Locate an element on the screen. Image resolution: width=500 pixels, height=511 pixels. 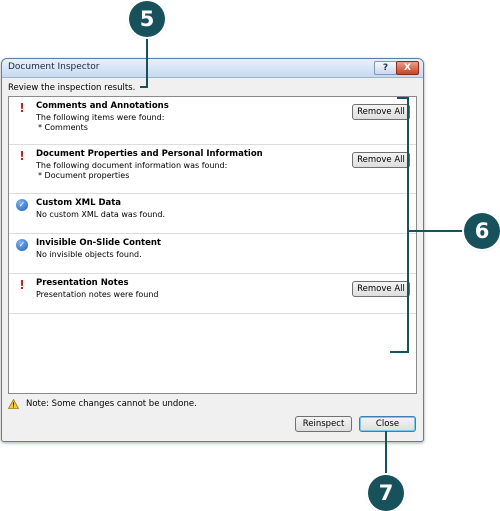
callout-5: 5 is located at coordinates (147, 19).